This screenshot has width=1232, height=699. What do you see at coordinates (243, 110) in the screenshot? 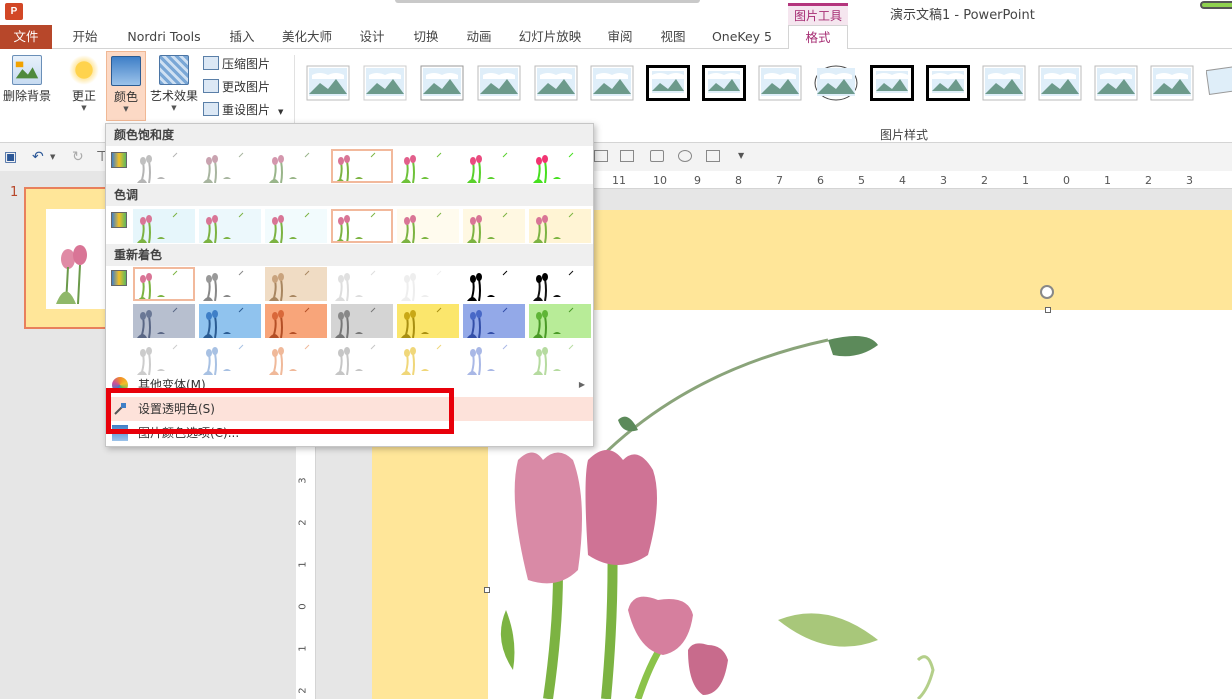
I see `reset-picture-button: 重设图片 ▼` at bounding box center [243, 110].